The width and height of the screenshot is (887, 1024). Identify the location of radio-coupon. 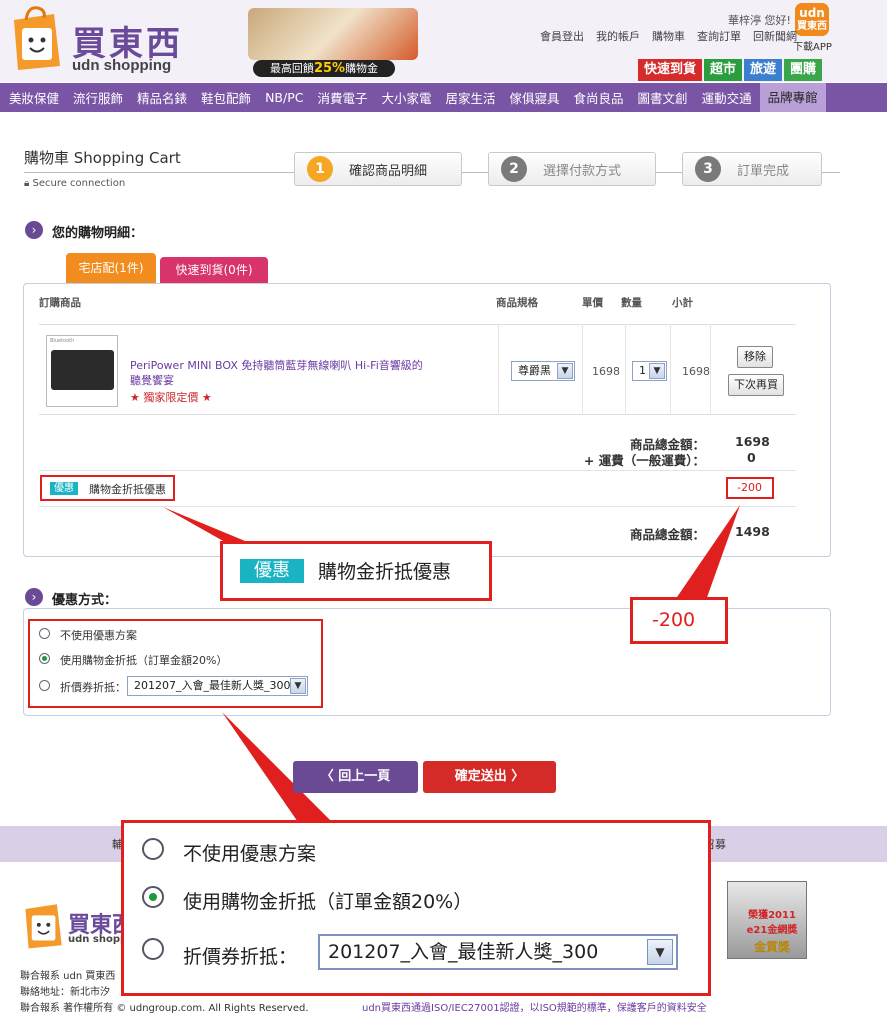
(44, 685).